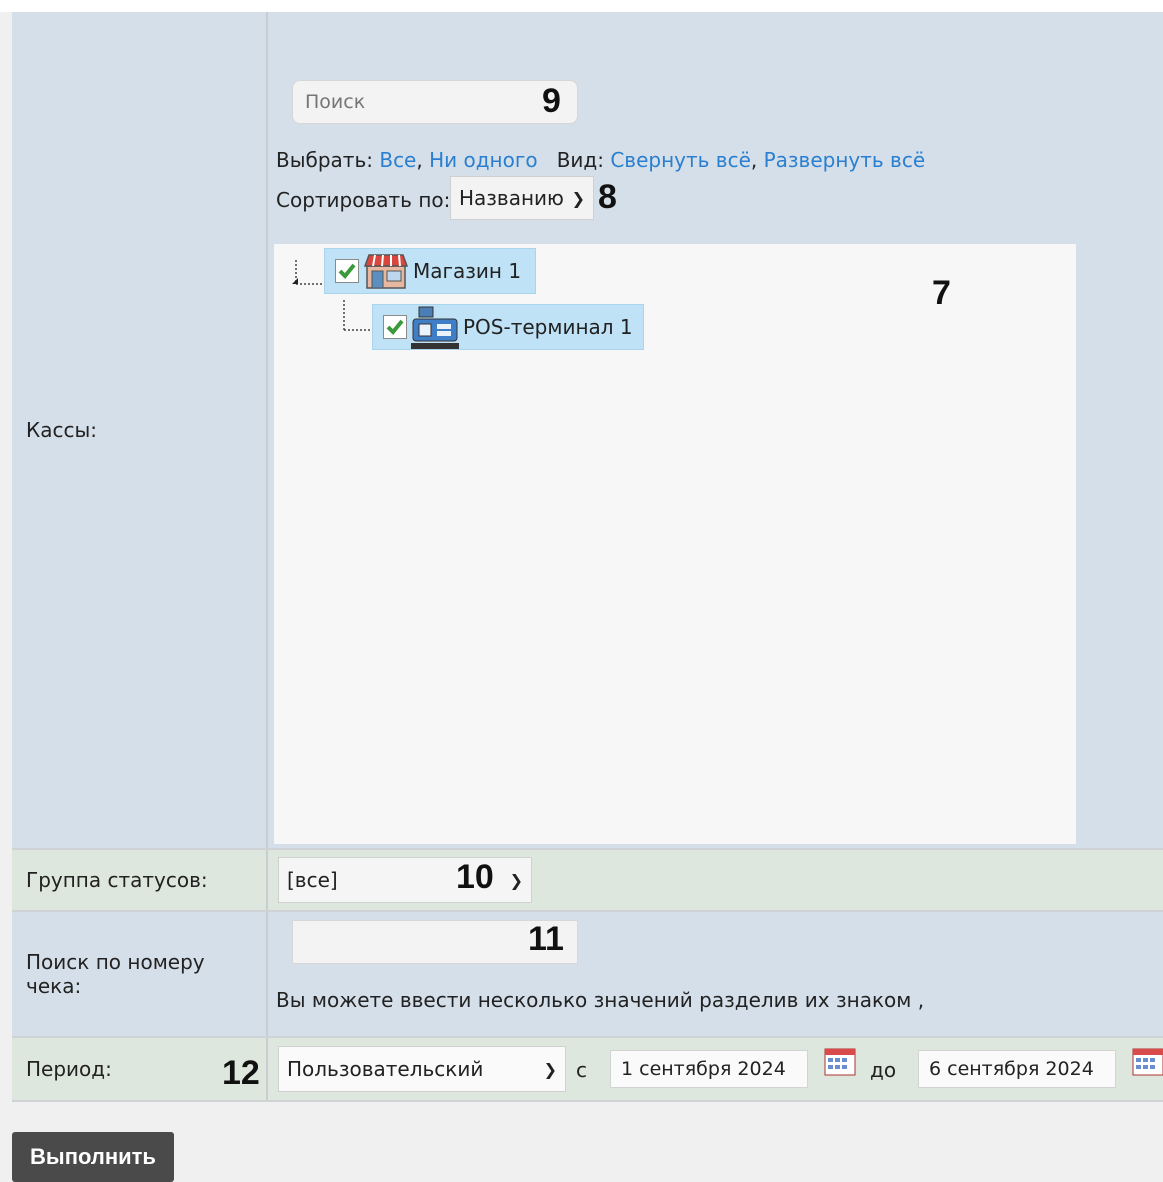  I want to click on pos-terminal-icon, so click(435, 327).